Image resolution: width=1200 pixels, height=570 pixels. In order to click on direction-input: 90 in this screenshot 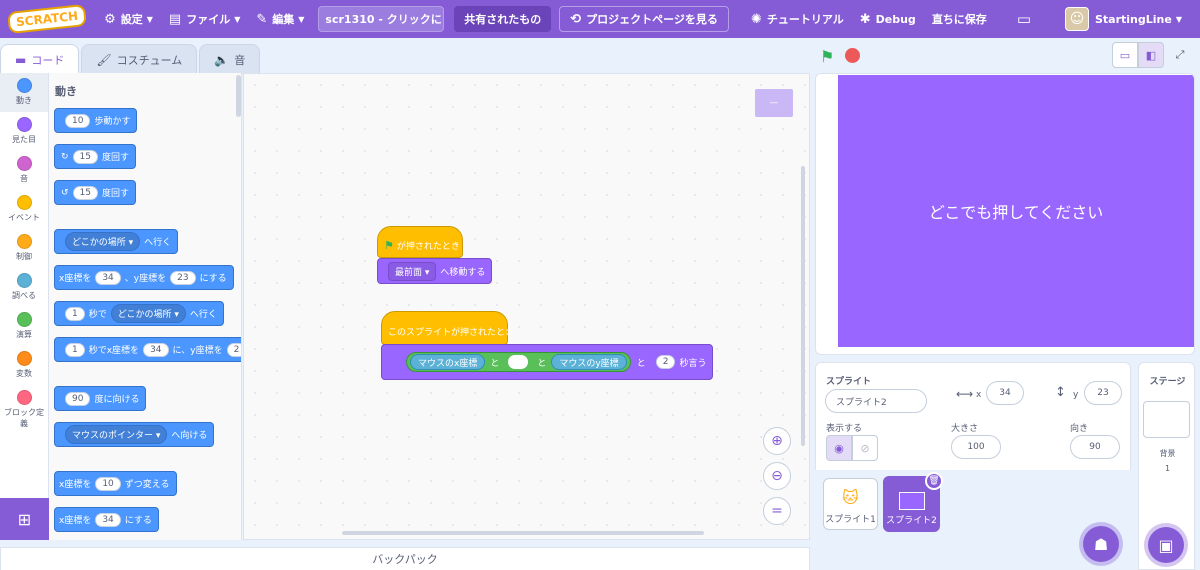, I will do `click(1095, 447)`.